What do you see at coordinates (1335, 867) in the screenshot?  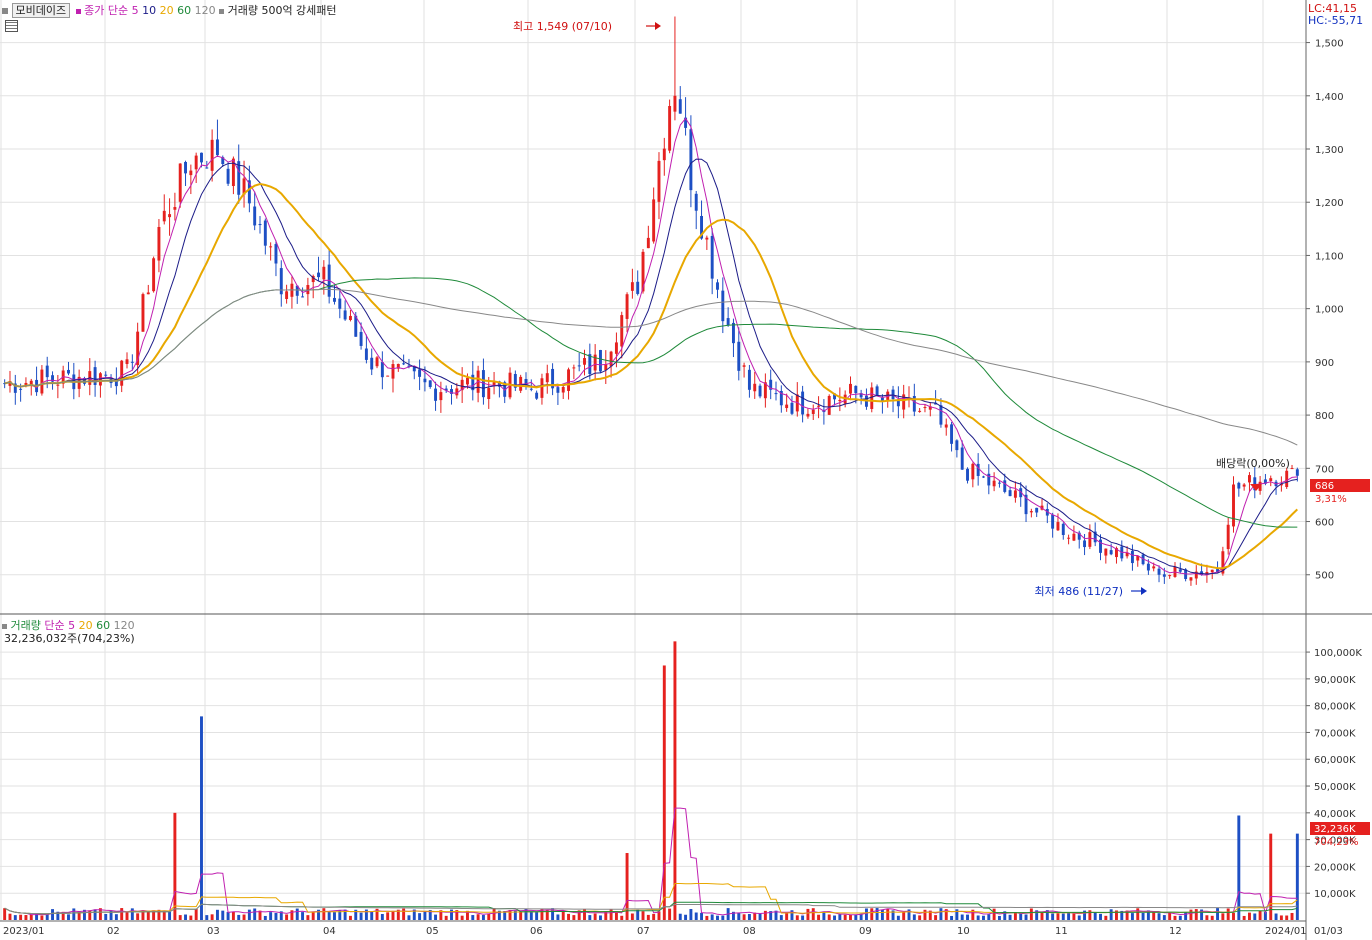 I see `volume-tick-label: 20,000K` at bounding box center [1335, 867].